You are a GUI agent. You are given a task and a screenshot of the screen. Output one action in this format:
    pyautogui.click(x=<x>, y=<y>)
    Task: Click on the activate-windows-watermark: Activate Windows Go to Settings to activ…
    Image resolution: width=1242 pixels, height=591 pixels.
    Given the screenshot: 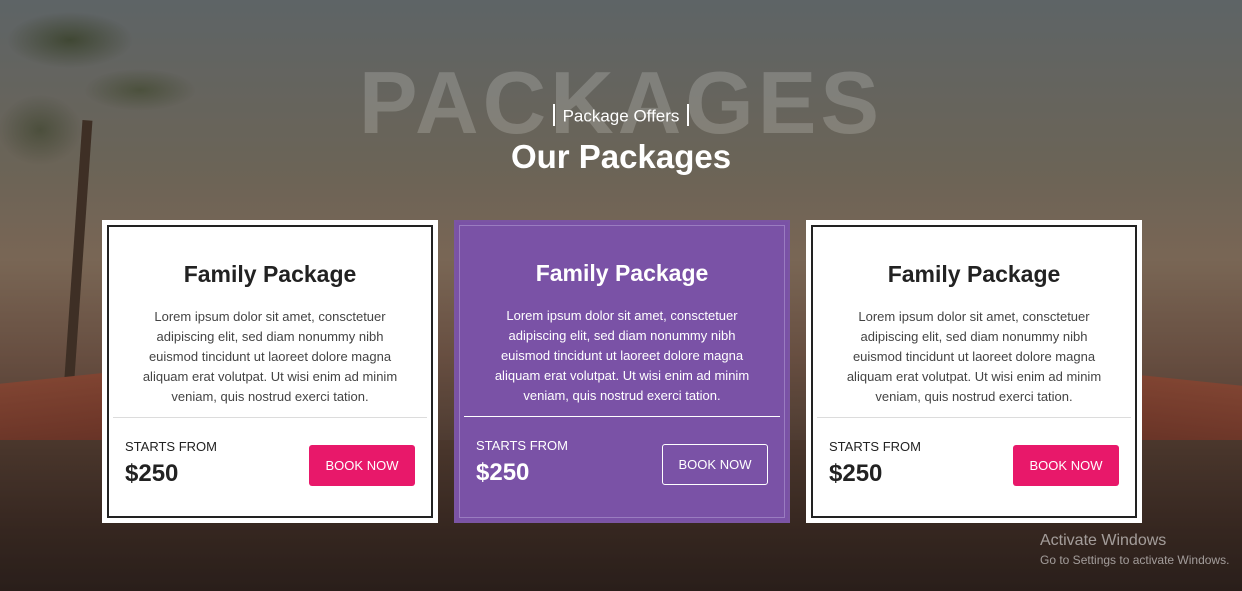 What is the action you would take?
    pyautogui.click(x=1134, y=549)
    